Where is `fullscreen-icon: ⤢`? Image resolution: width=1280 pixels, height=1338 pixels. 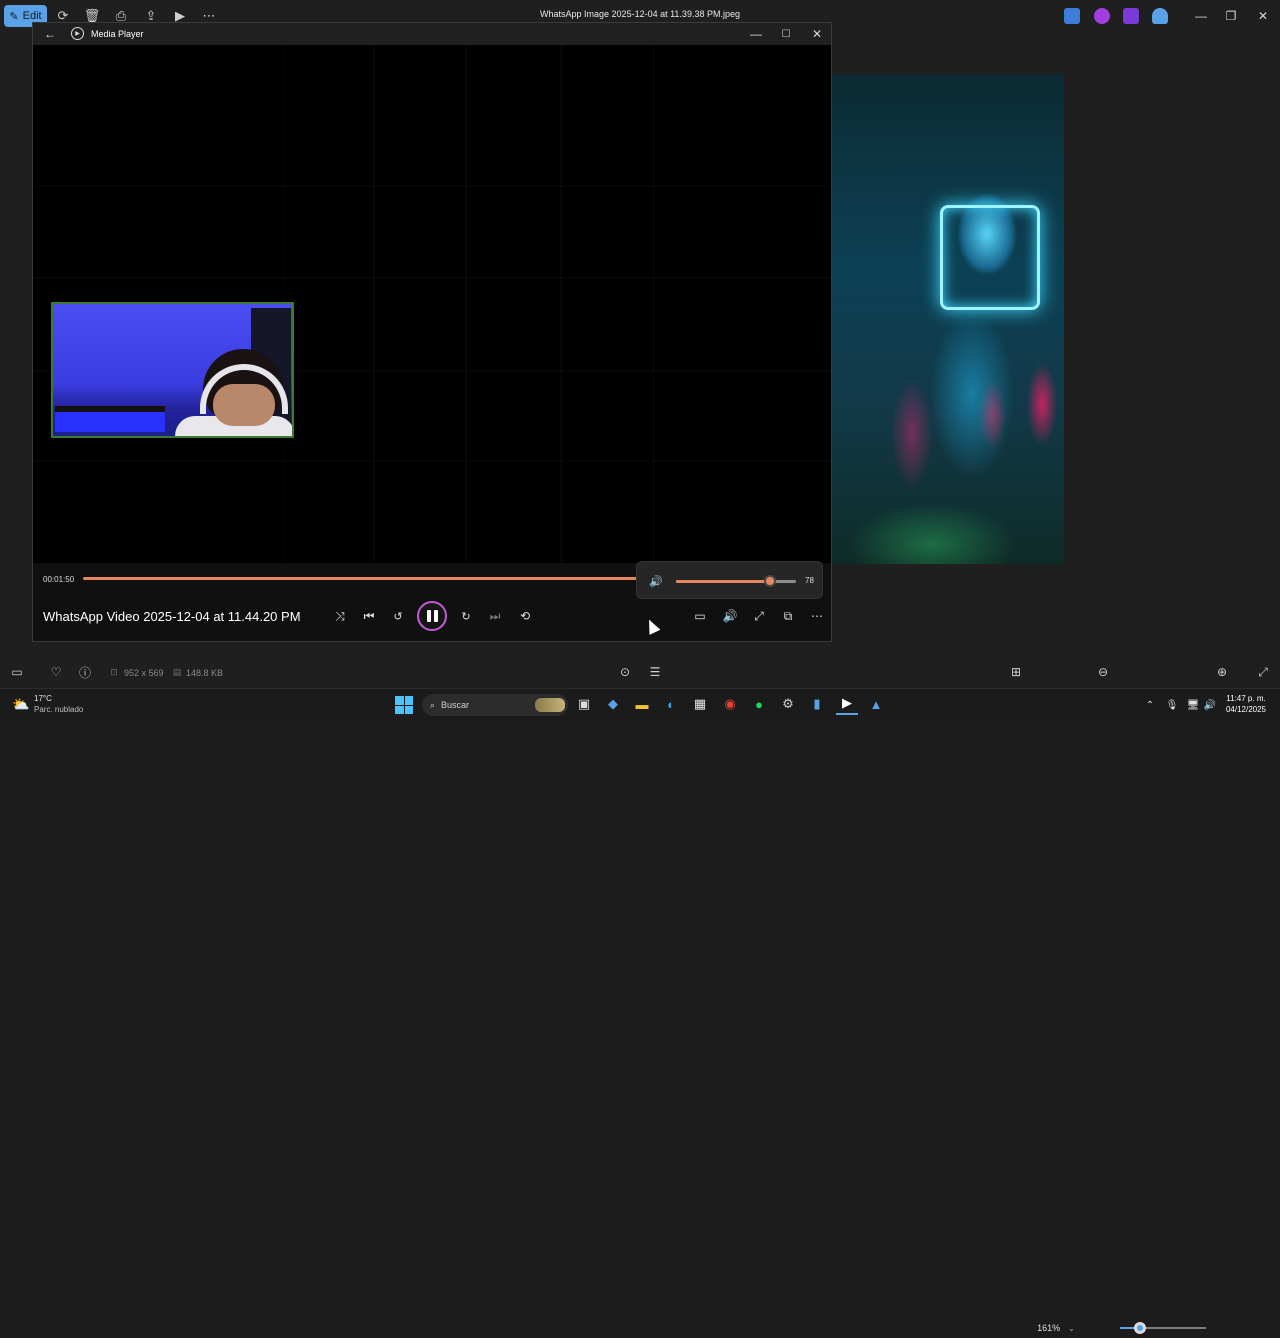 fullscreen-icon: ⤢ is located at coordinates (1263, 672).